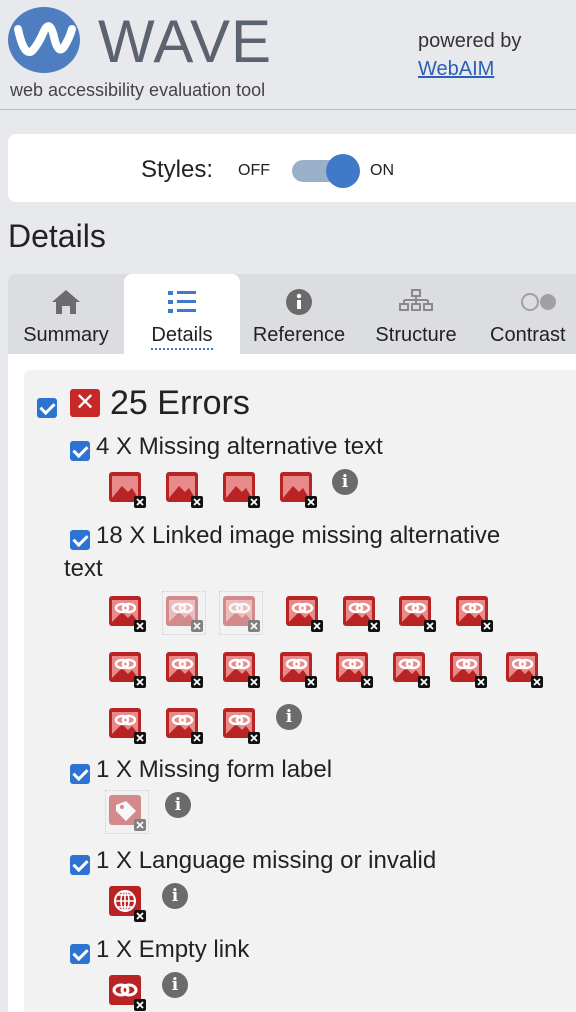  What do you see at coordinates (66, 302) in the screenshot?
I see `home-icon` at bounding box center [66, 302].